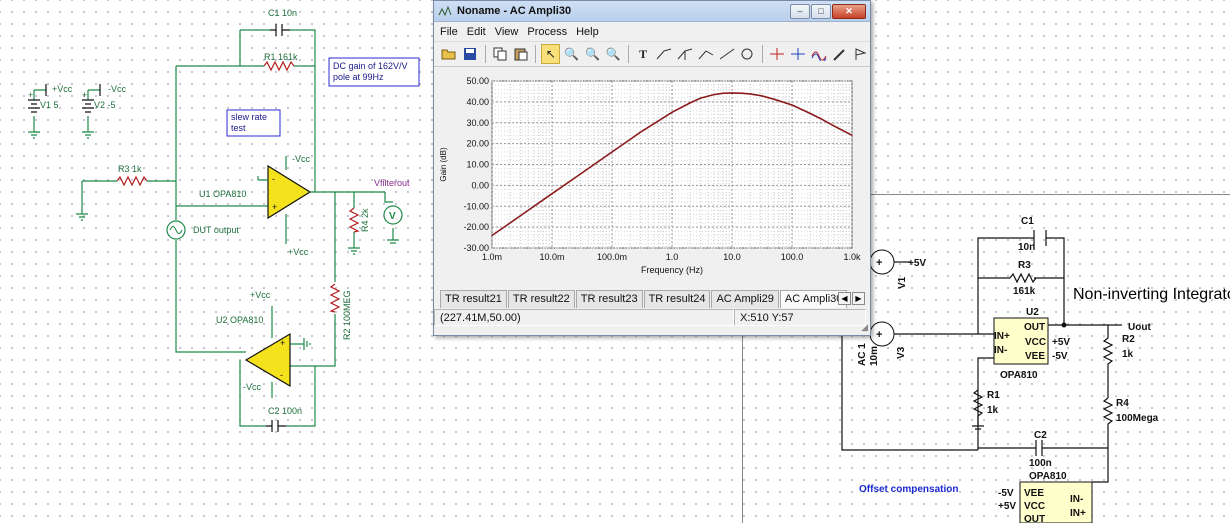 This screenshot has width=1230, height=523. I want to click on x-tick-label: 100.0, so click(792, 257).